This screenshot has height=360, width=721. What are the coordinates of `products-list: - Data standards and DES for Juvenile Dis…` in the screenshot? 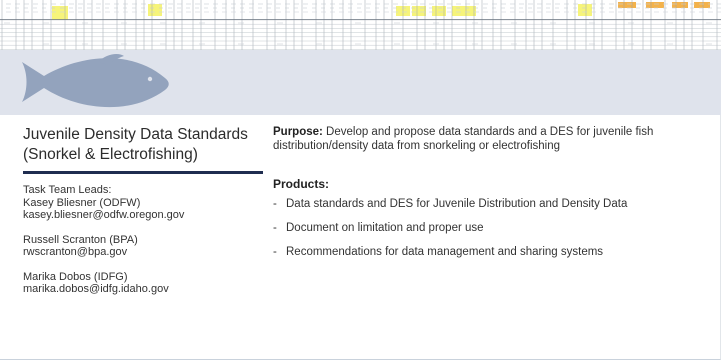 It's located at (493, 228).